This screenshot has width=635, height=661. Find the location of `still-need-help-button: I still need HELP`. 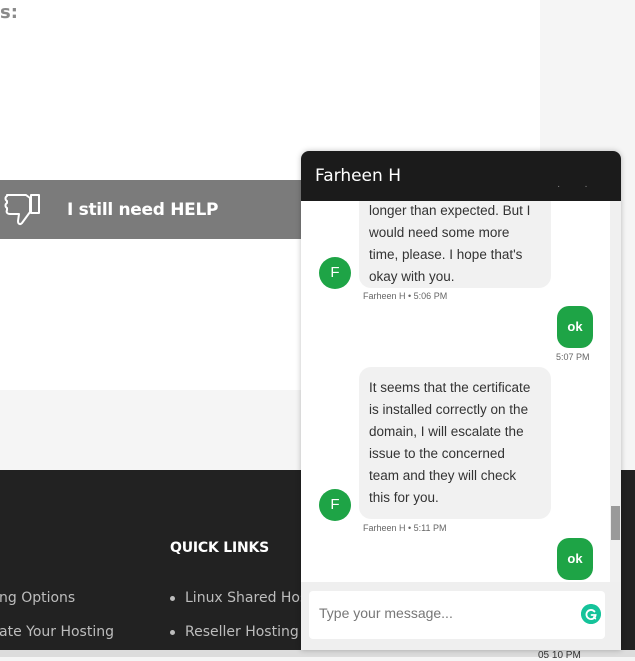

still-need-help-button: I still need HELP is located at coordinates (152, 209).